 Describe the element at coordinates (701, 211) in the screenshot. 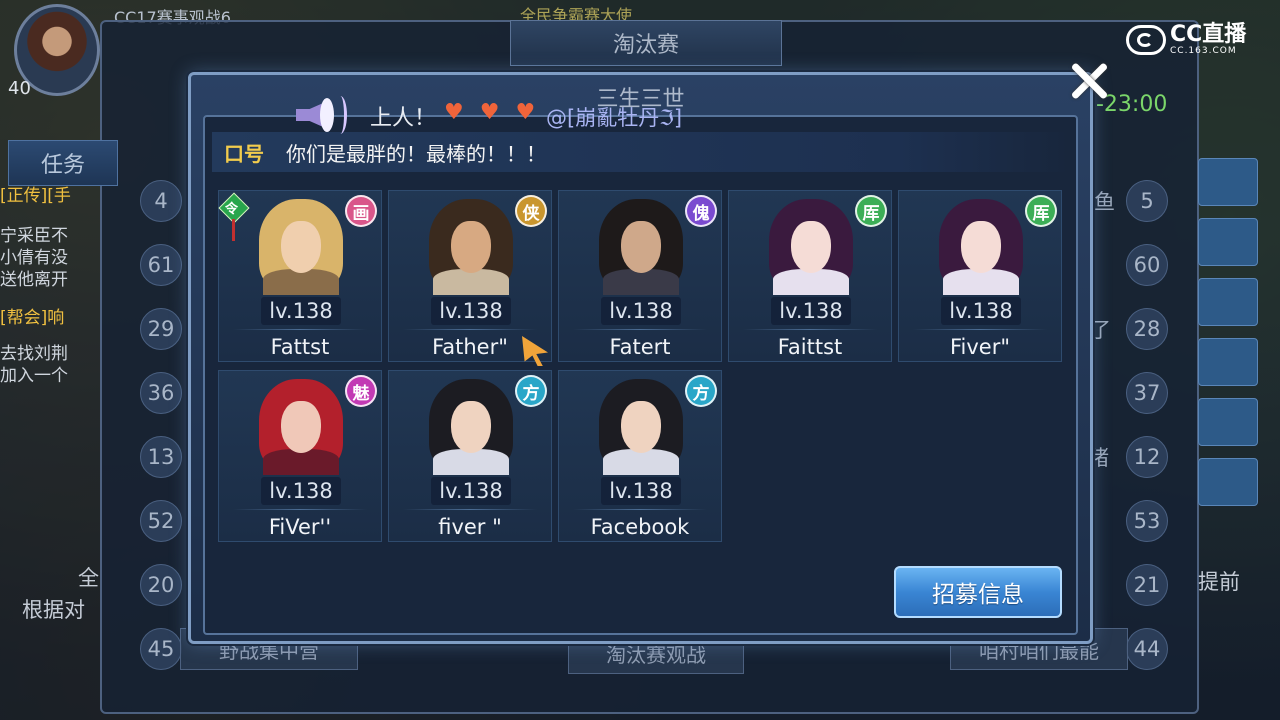

I see `class-badge-icon: 傀` at that location.